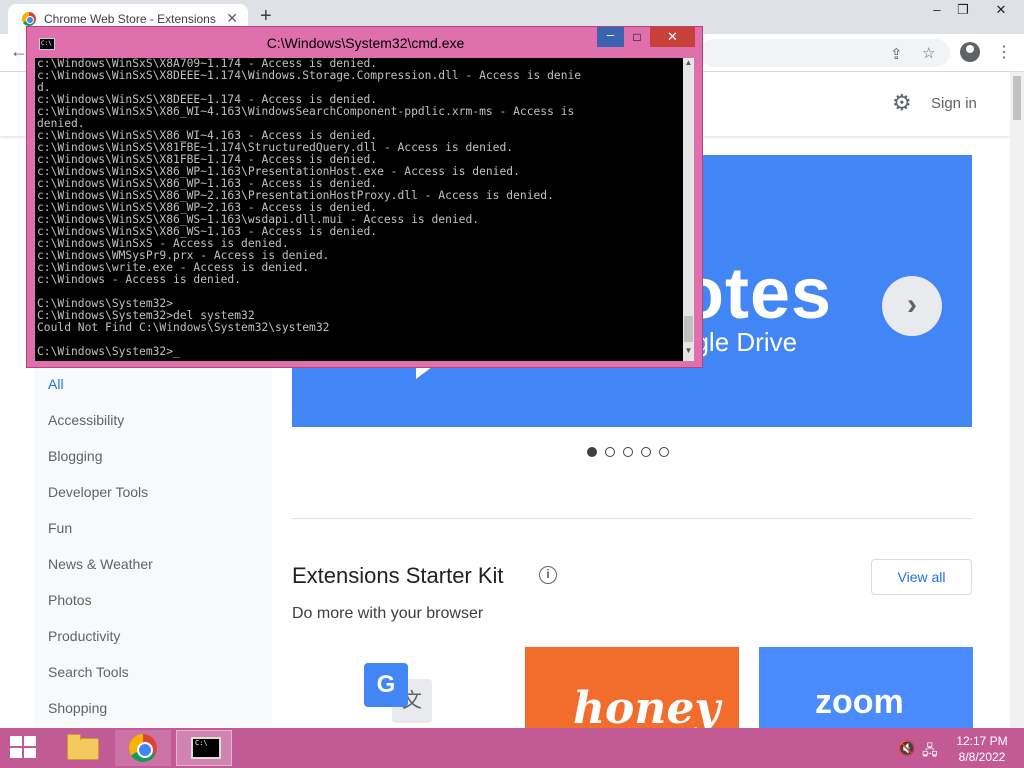 The height and width of the screenshot is (768, 1024). What do you see at coordinates (56, 384) in the screenshot?
I see `category-all: All` at bounding box center [56, 384].